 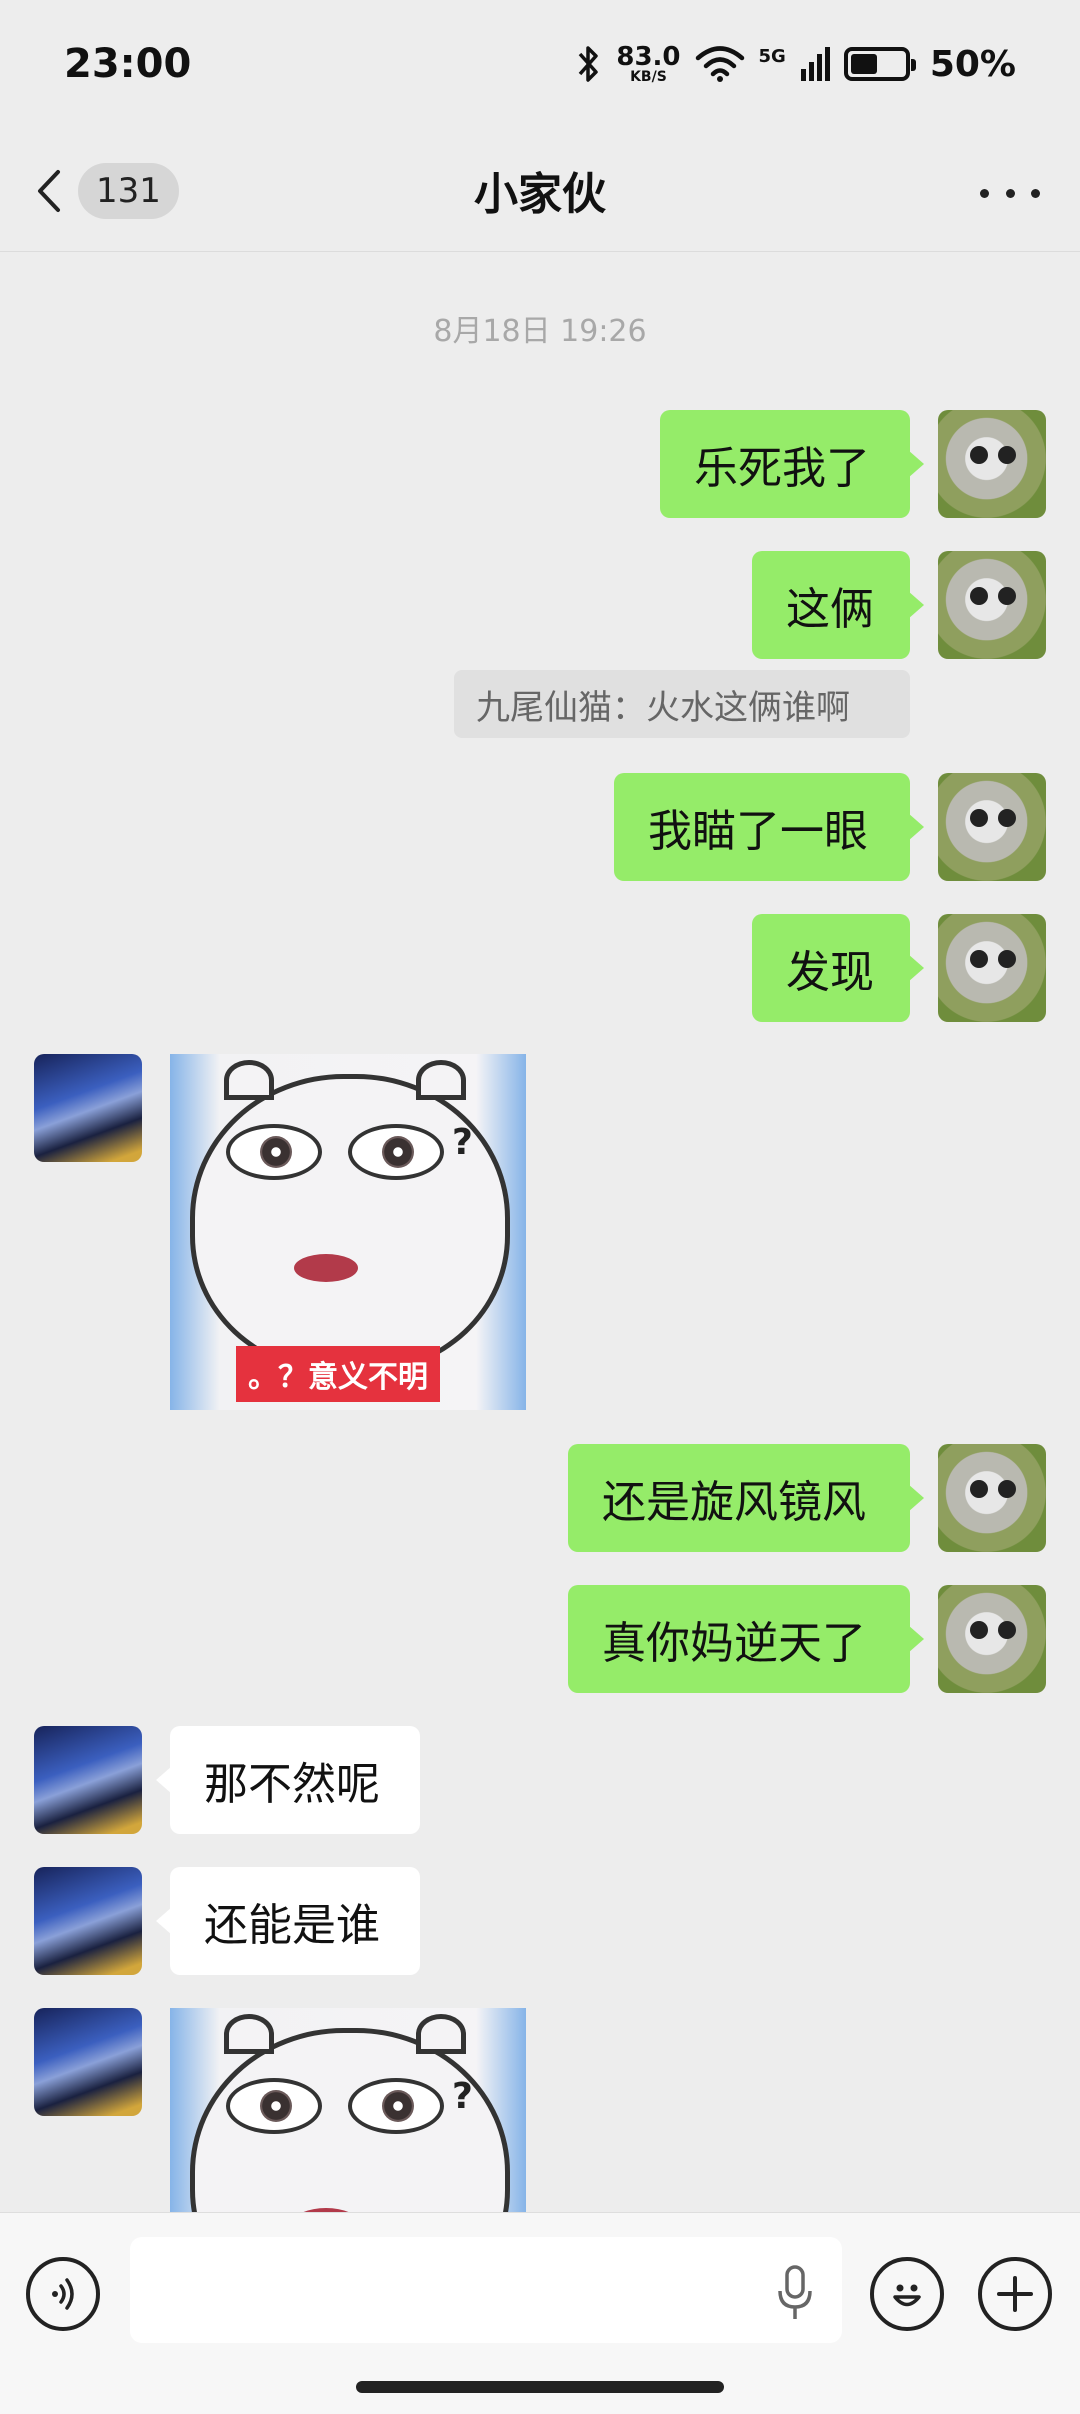 I want to click on sticker-image: ?, so click(x=348, y=2110).